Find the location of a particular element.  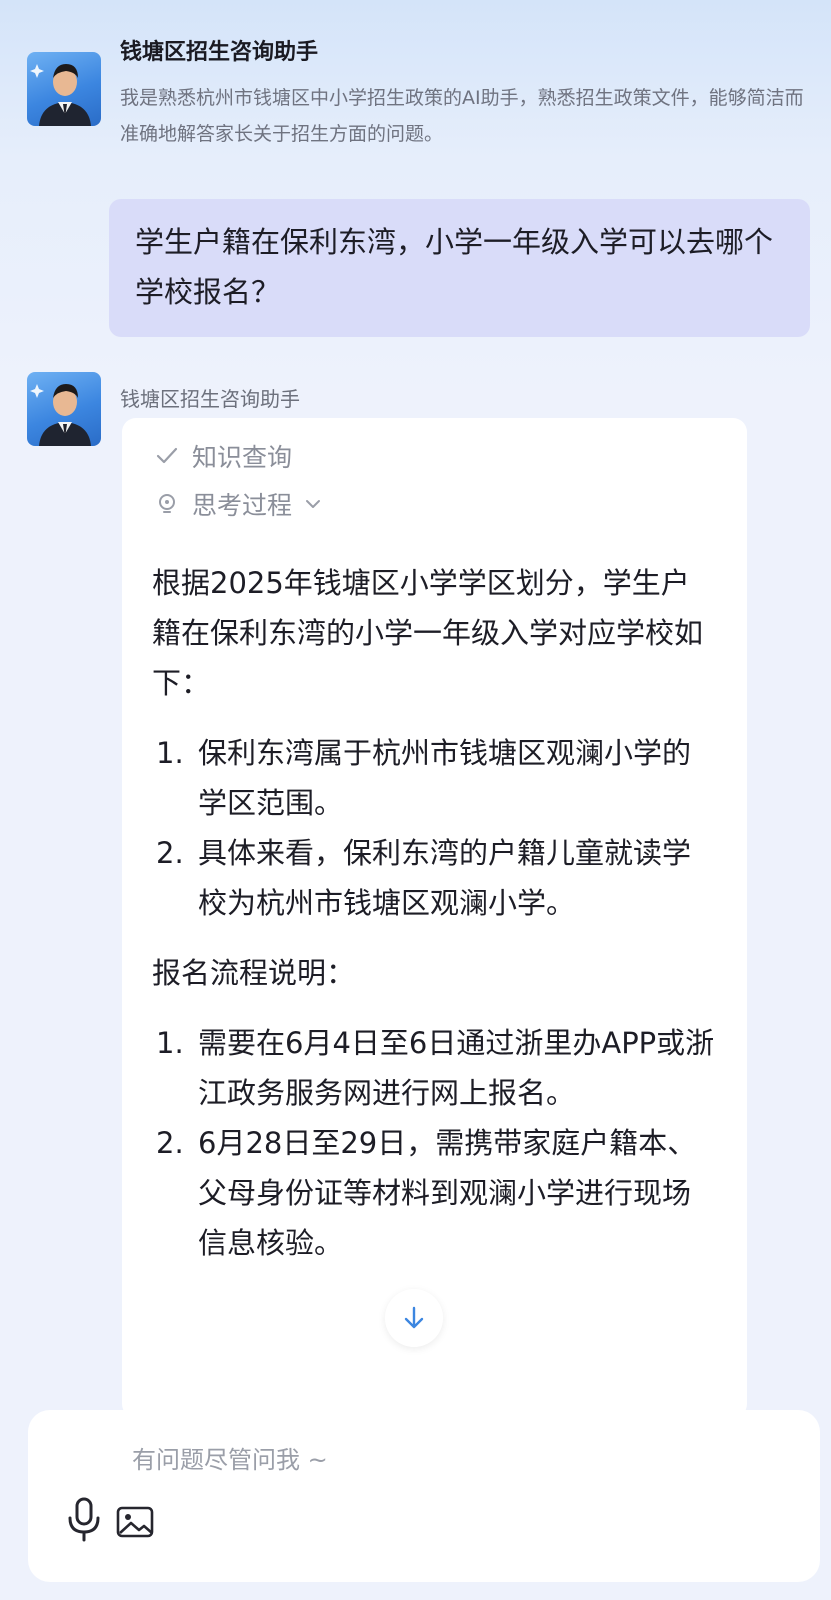

bot-avatar is located at coordinates (64, 409).